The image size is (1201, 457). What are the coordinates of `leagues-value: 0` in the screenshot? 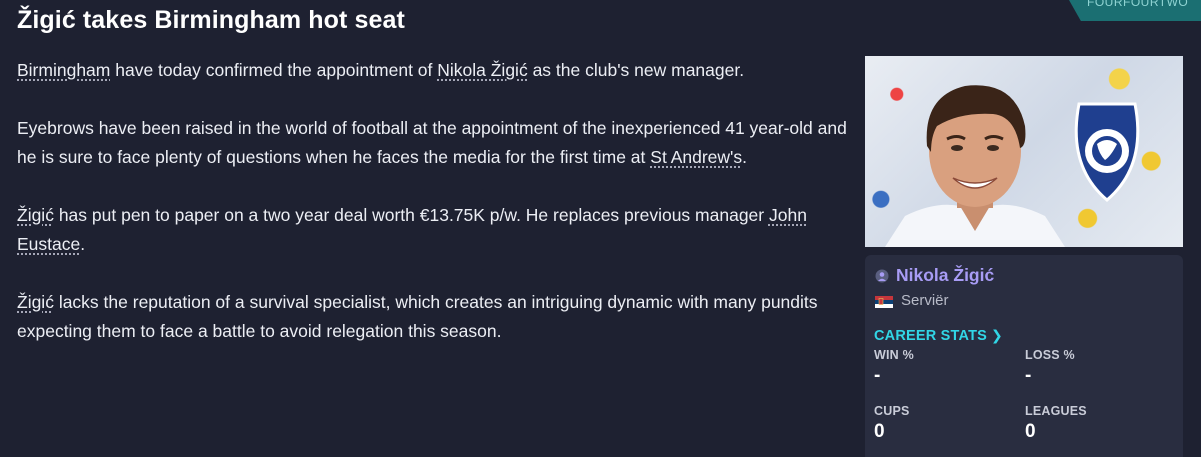 It's located at (1030, 431).